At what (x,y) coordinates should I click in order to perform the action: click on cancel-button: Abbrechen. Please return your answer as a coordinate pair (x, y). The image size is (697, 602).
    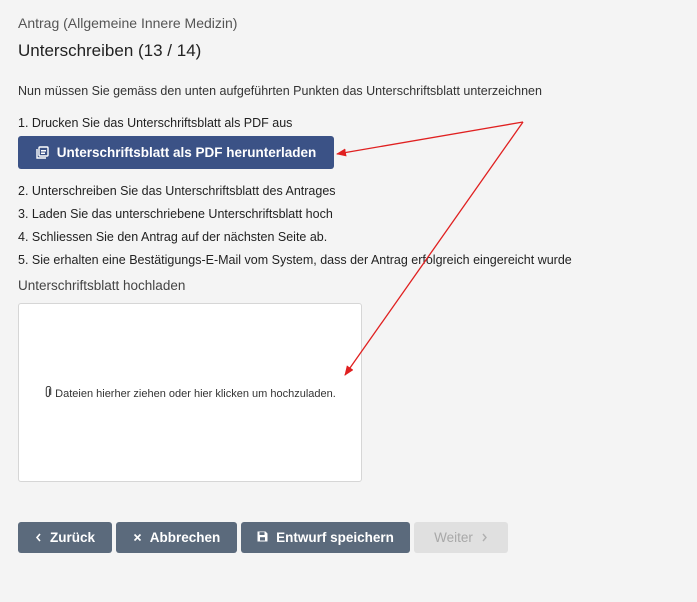
    Looking at the image, I should click on (176, 537).